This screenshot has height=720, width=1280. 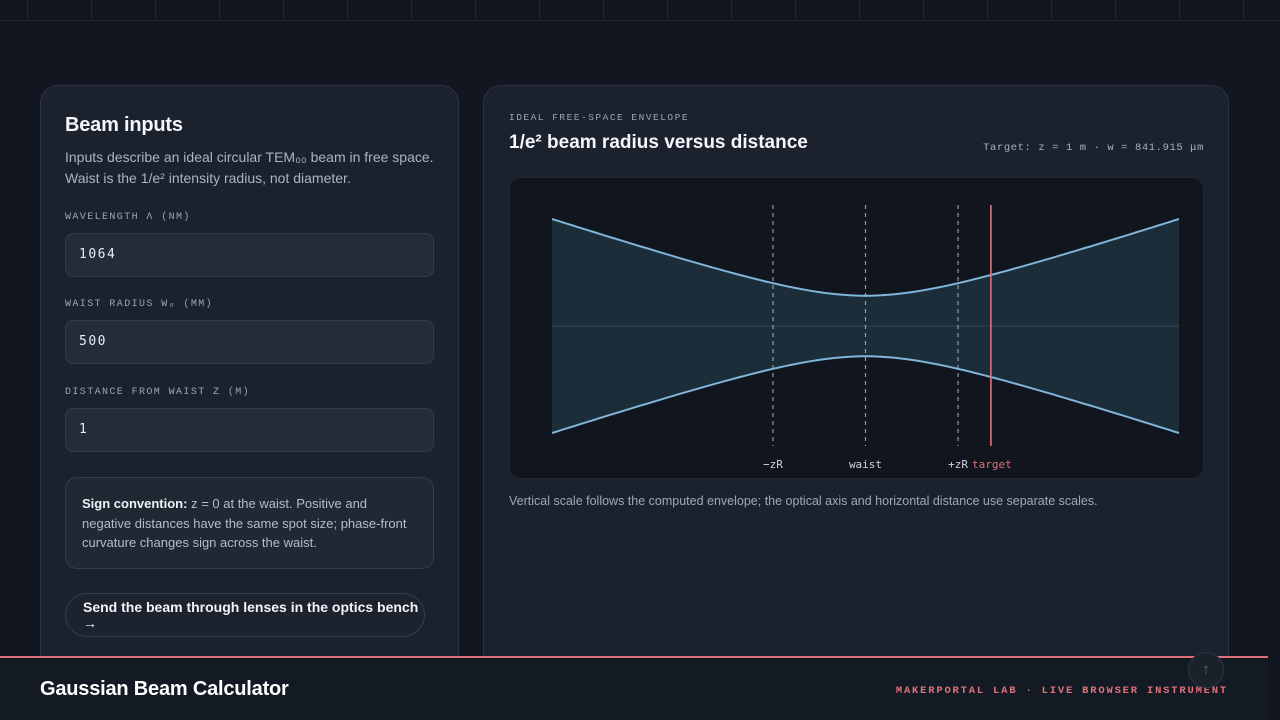 I want to click on distance-field: DISTANCE FROM WAIST Z (M) 1, so click(x=249, y=419).